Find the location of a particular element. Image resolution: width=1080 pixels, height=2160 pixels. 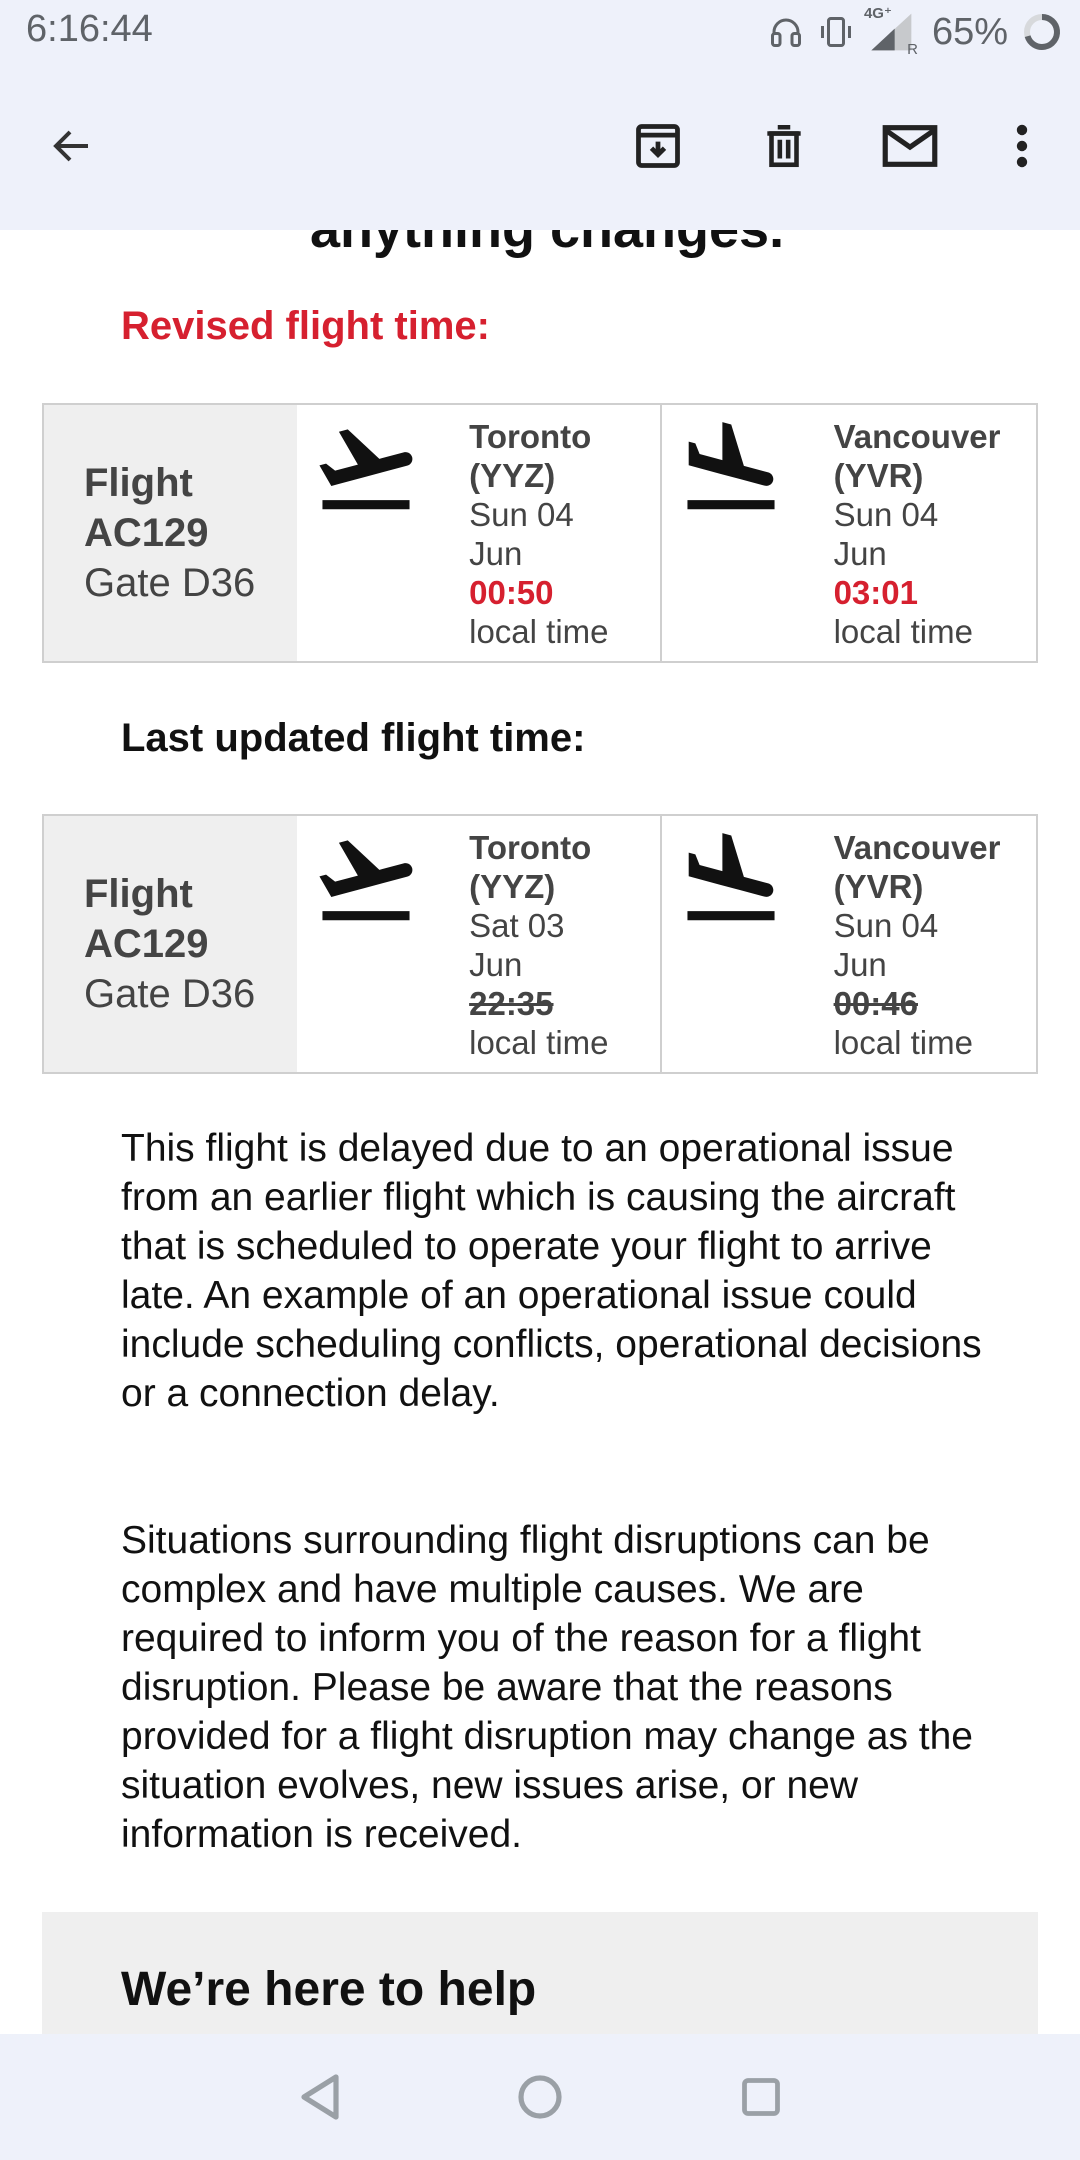

departure-date-line1: Sun 04 is located at coordinates (521, 514).